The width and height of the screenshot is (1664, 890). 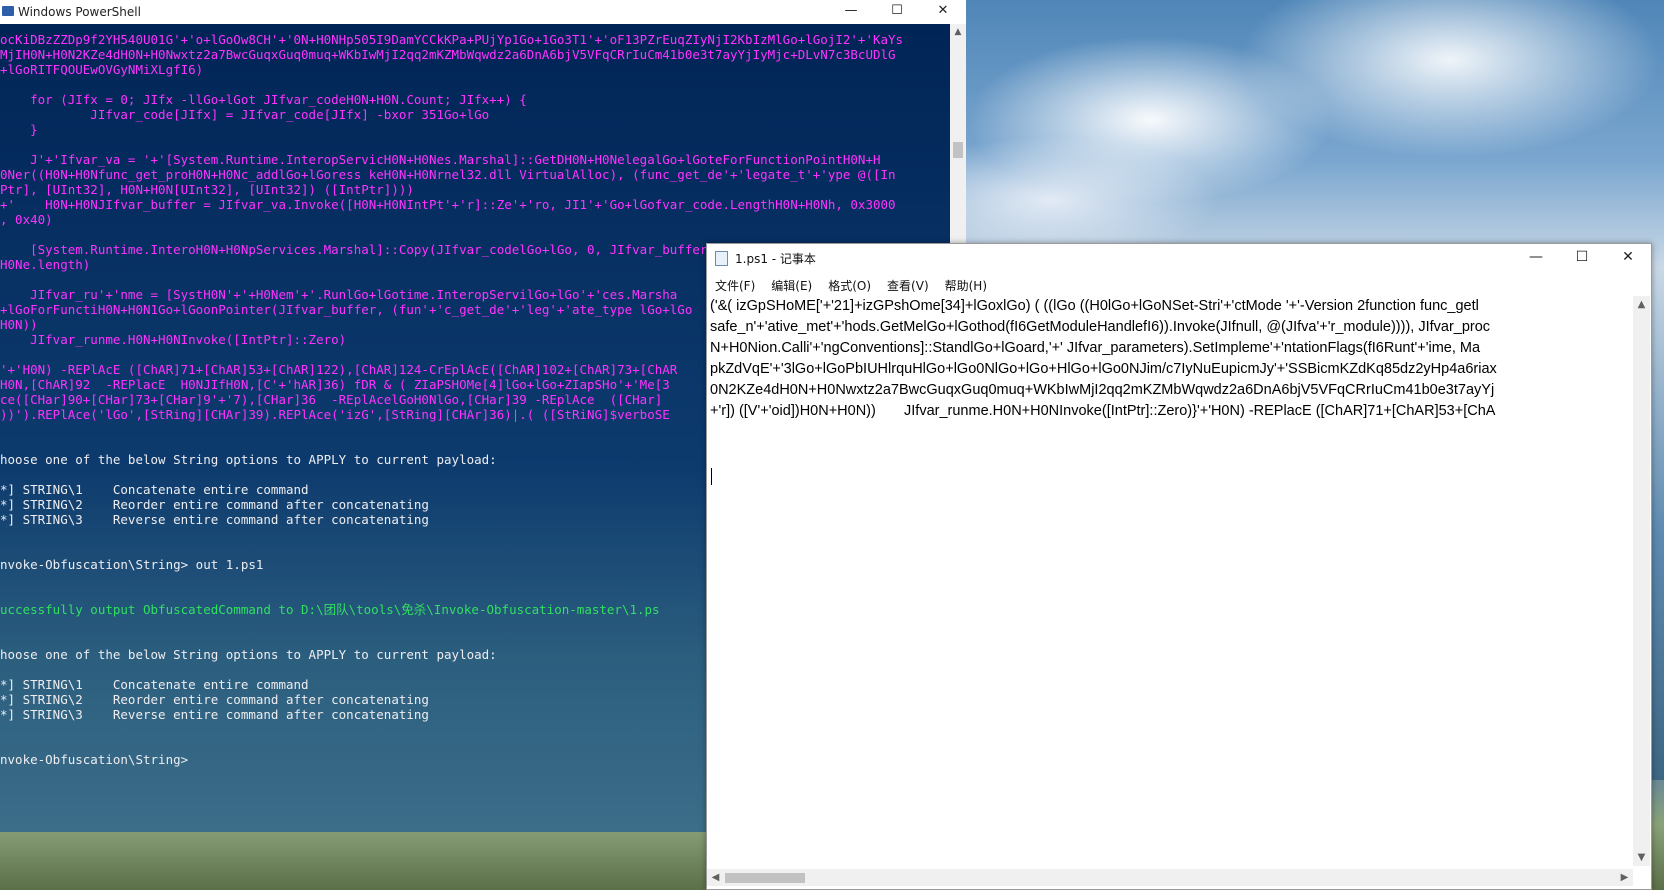 What do you see at coordinates (1624, 877) in the screenshot?
I see `scroll-right-icon: ▶` at bounding box center [1624, 877].